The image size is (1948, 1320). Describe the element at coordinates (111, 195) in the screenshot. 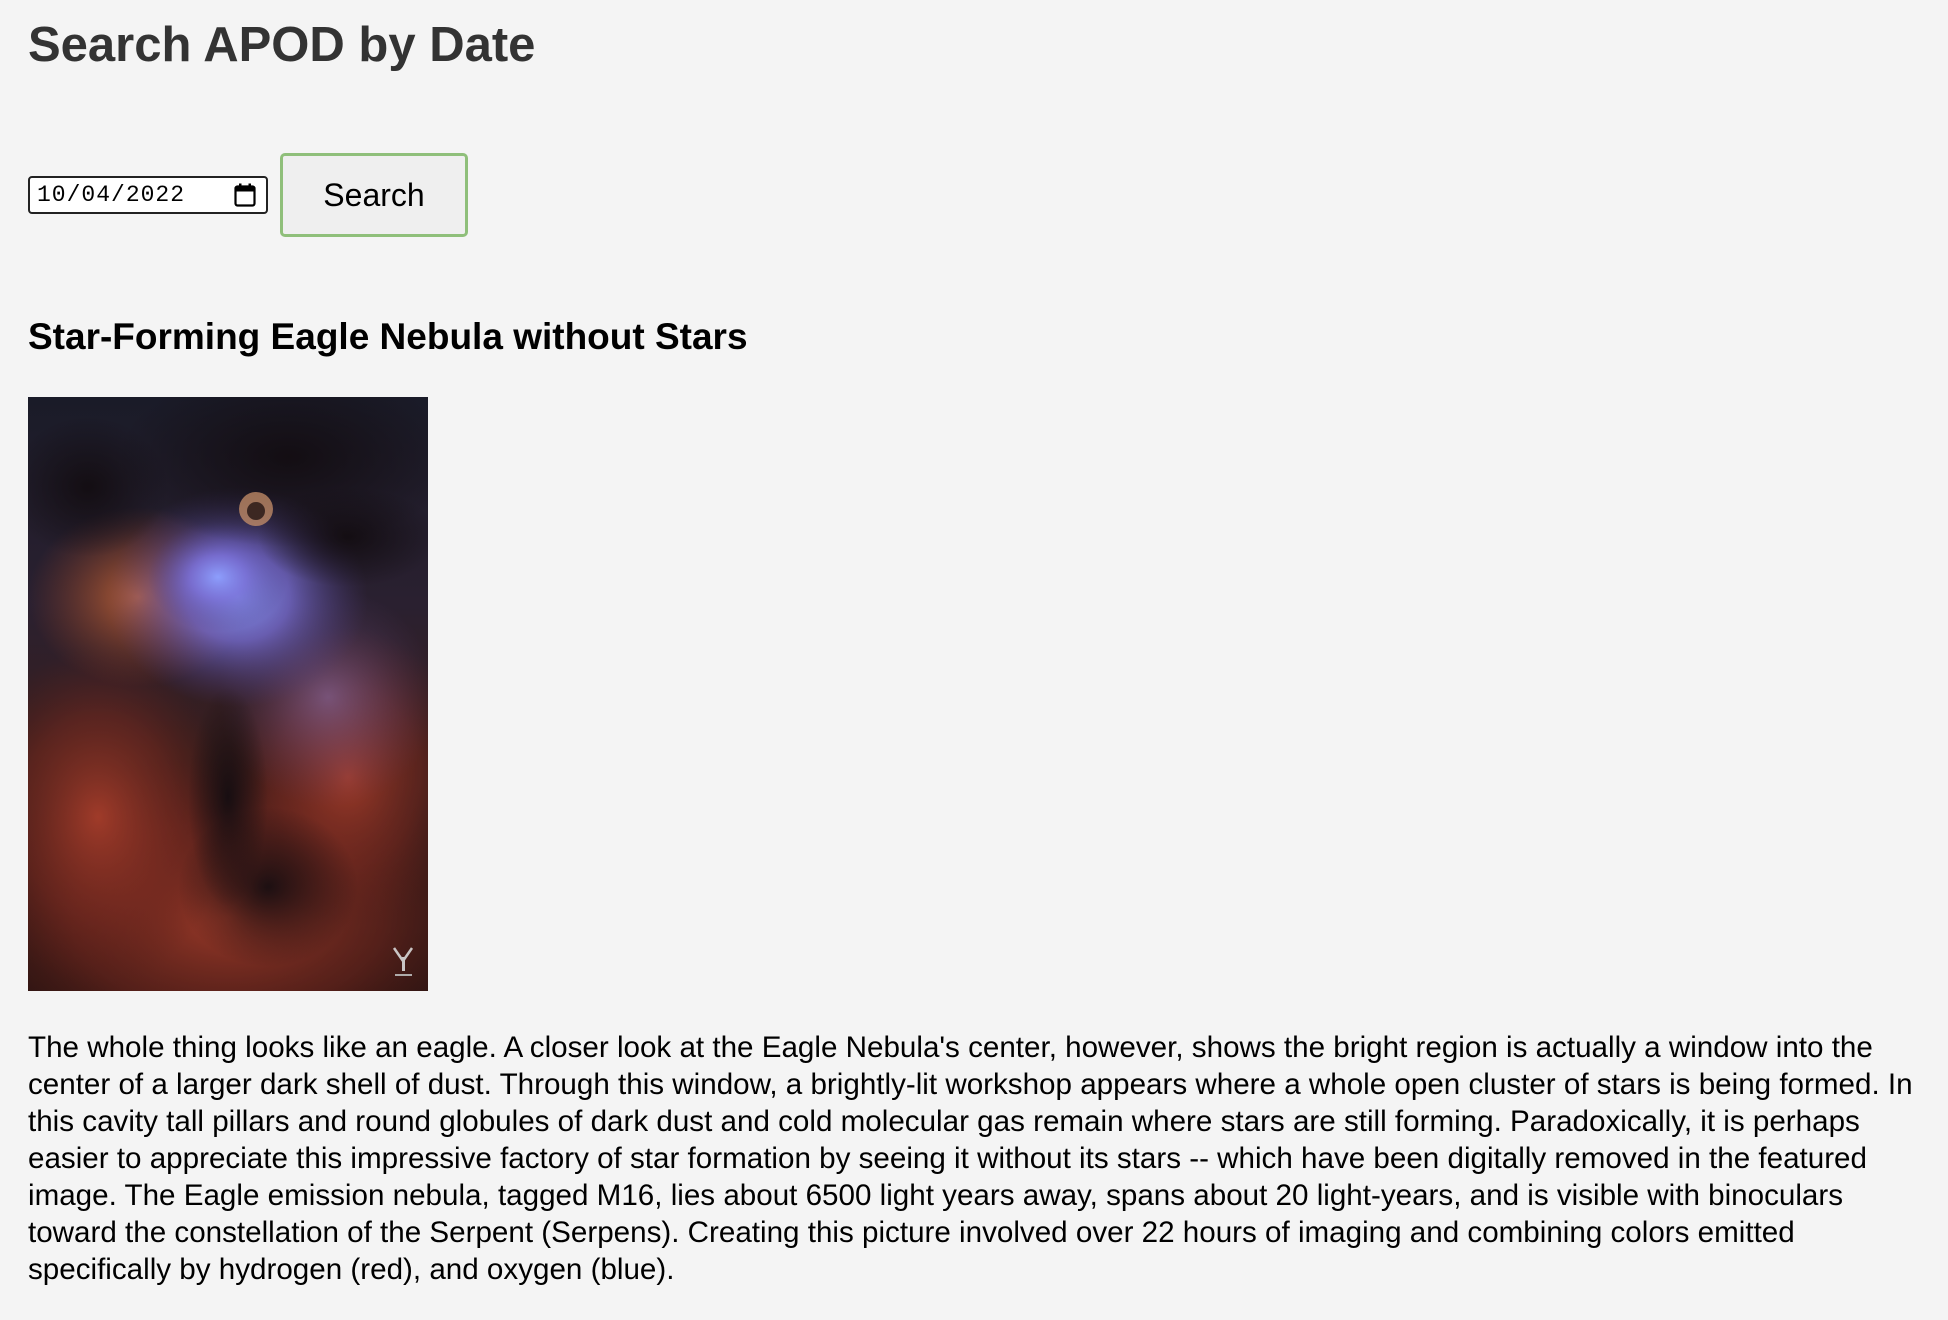

I see `date-input-value: 10/04/2022` at that location.